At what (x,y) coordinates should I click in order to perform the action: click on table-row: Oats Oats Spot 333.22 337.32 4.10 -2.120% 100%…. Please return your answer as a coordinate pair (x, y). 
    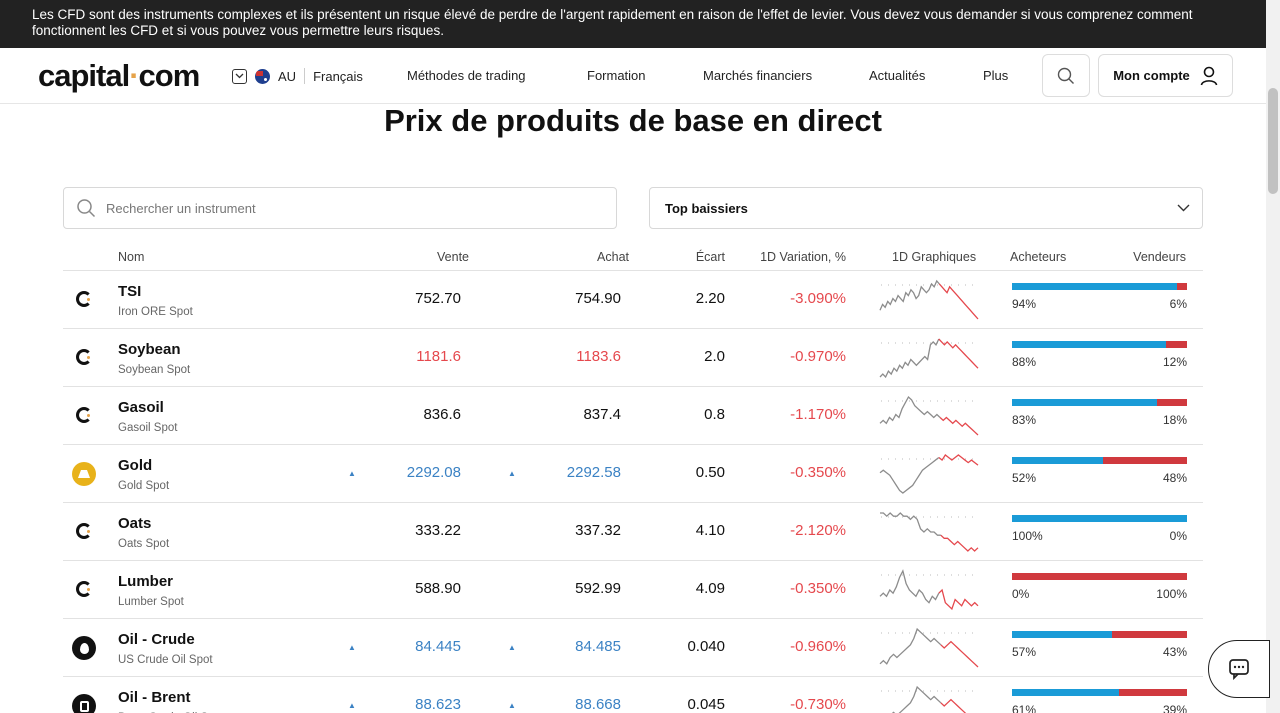
    Looking at the image, I should click on (633, 532).